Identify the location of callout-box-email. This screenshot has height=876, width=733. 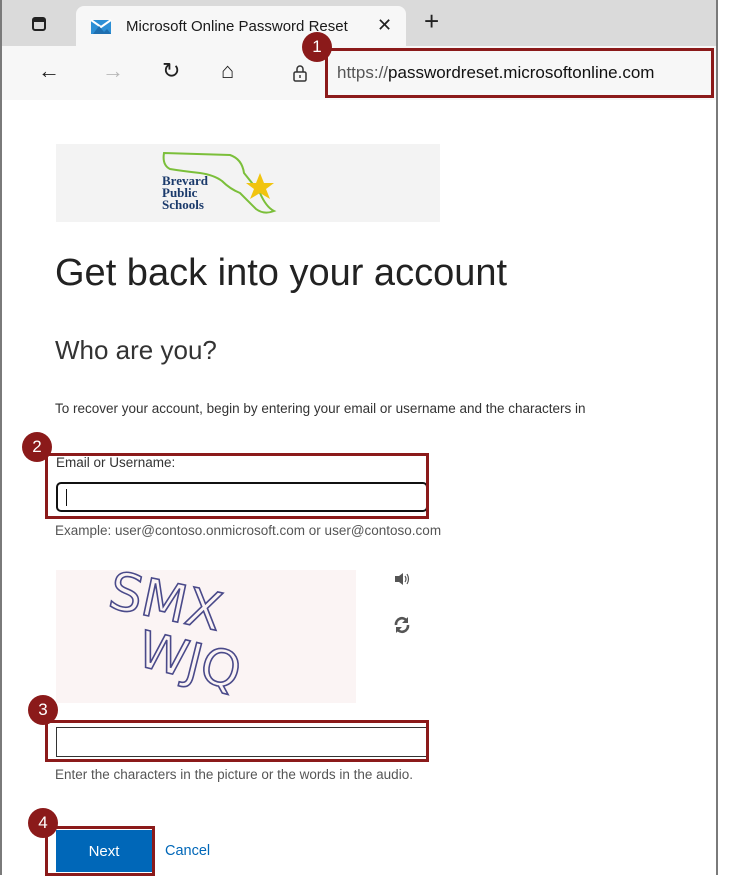
(237, 486).